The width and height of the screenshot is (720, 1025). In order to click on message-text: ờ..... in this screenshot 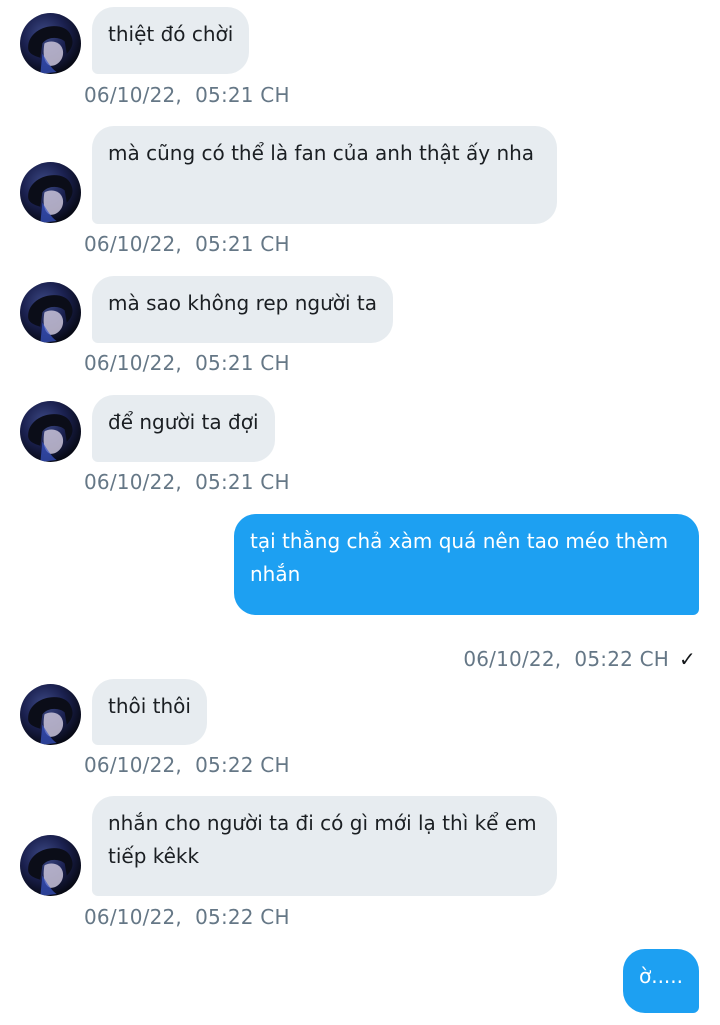, I will do `click(660, 976)`.